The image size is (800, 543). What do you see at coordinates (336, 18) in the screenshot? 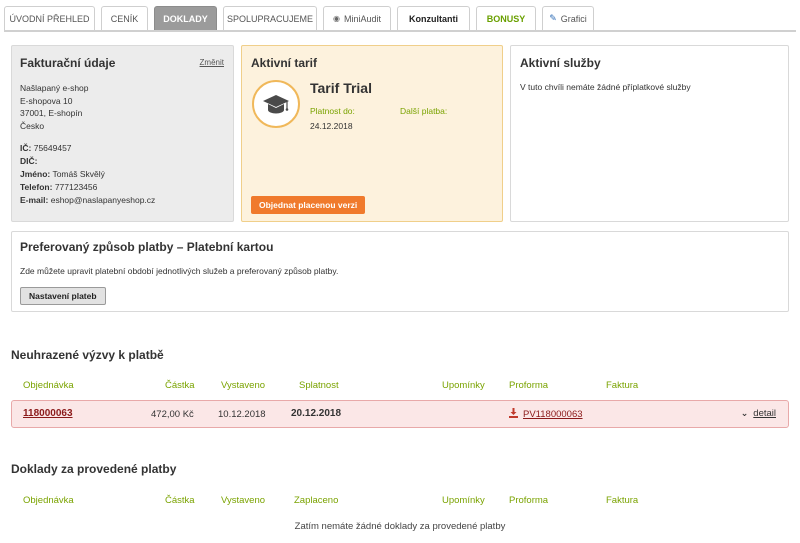
I see `eye-icon: ◉` at bounding box center [336, 18].